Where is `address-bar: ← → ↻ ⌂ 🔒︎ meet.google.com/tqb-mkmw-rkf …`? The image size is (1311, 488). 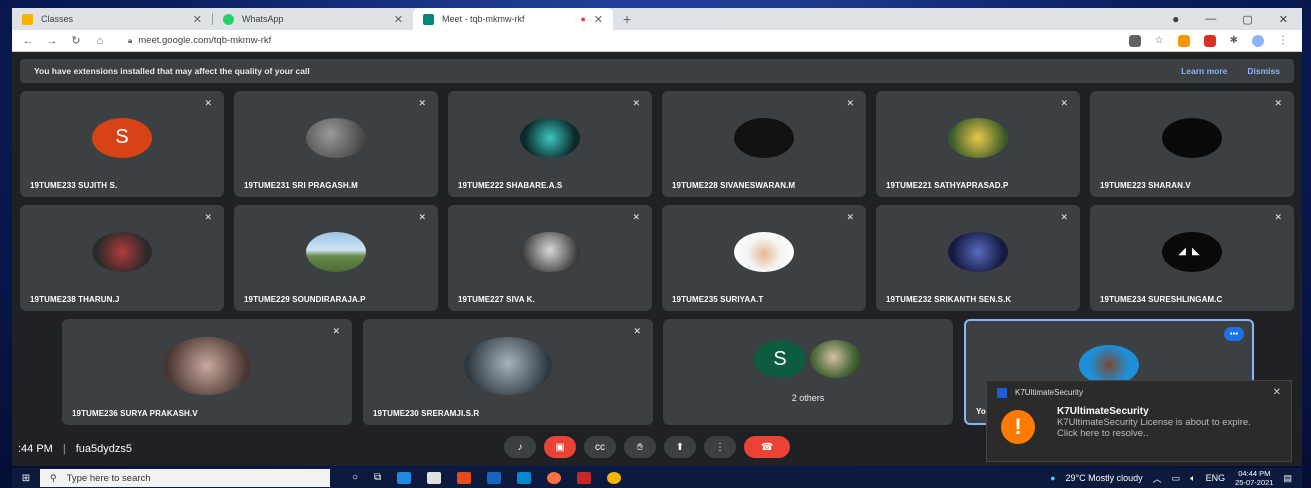
address-bar: ← → ↻ ⌂ 🔒︎ meet.google.com/tqb-mkmw-rkf … is located at coordinates (657, 41).